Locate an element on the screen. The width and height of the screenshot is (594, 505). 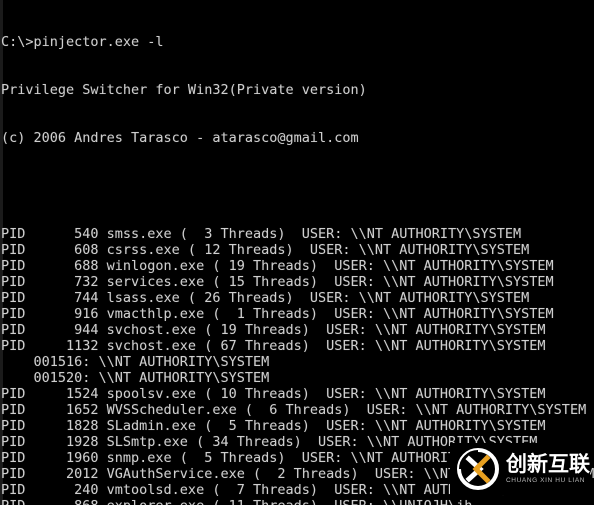
watermark-pinyin: CHUANG XIN HU LIAN is located at coordinates (546, 480).